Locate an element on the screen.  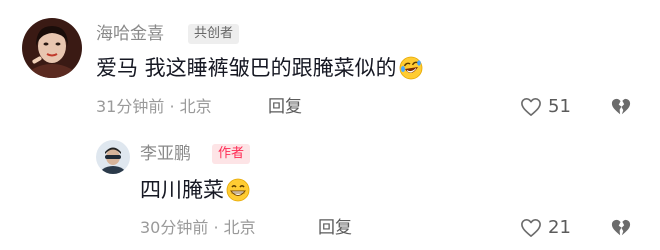
reply-username: 李亚鹏 is located at coordinates (165, 154).